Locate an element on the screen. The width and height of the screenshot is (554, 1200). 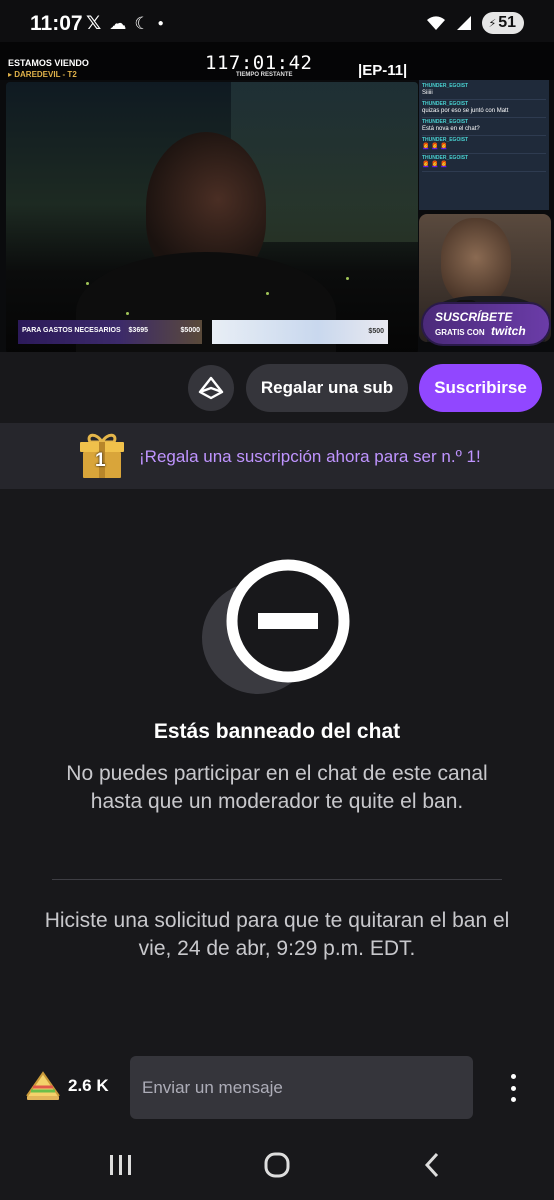
twitch-logo: twitch is located at coordinates (508, 331).